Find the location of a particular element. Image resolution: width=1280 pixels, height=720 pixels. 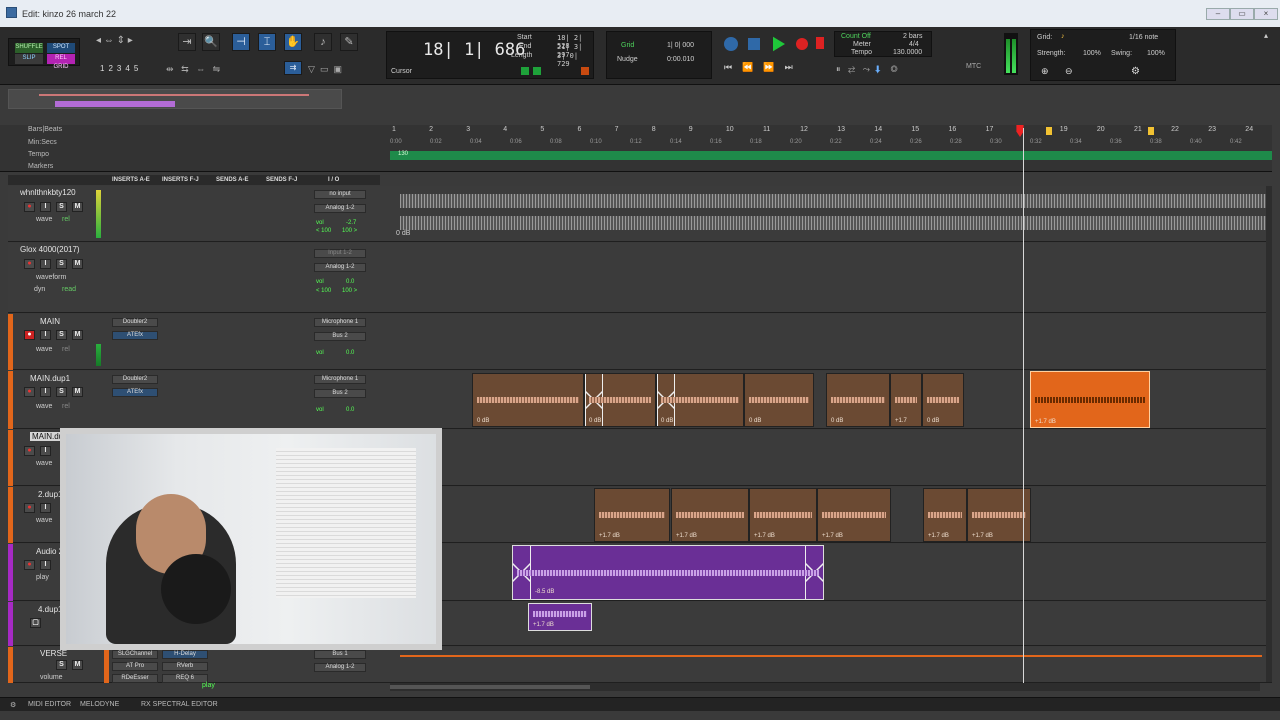

zoom-toggle-icon: ⇥ is located at coordinates (187, 42).